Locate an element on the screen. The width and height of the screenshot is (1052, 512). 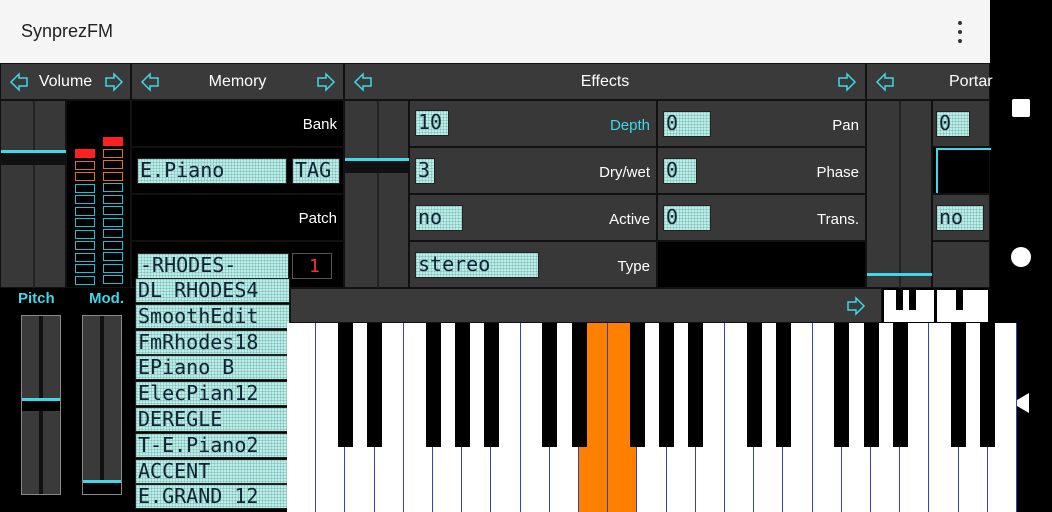
active-row: no Active is located at coordinates (533, 217).